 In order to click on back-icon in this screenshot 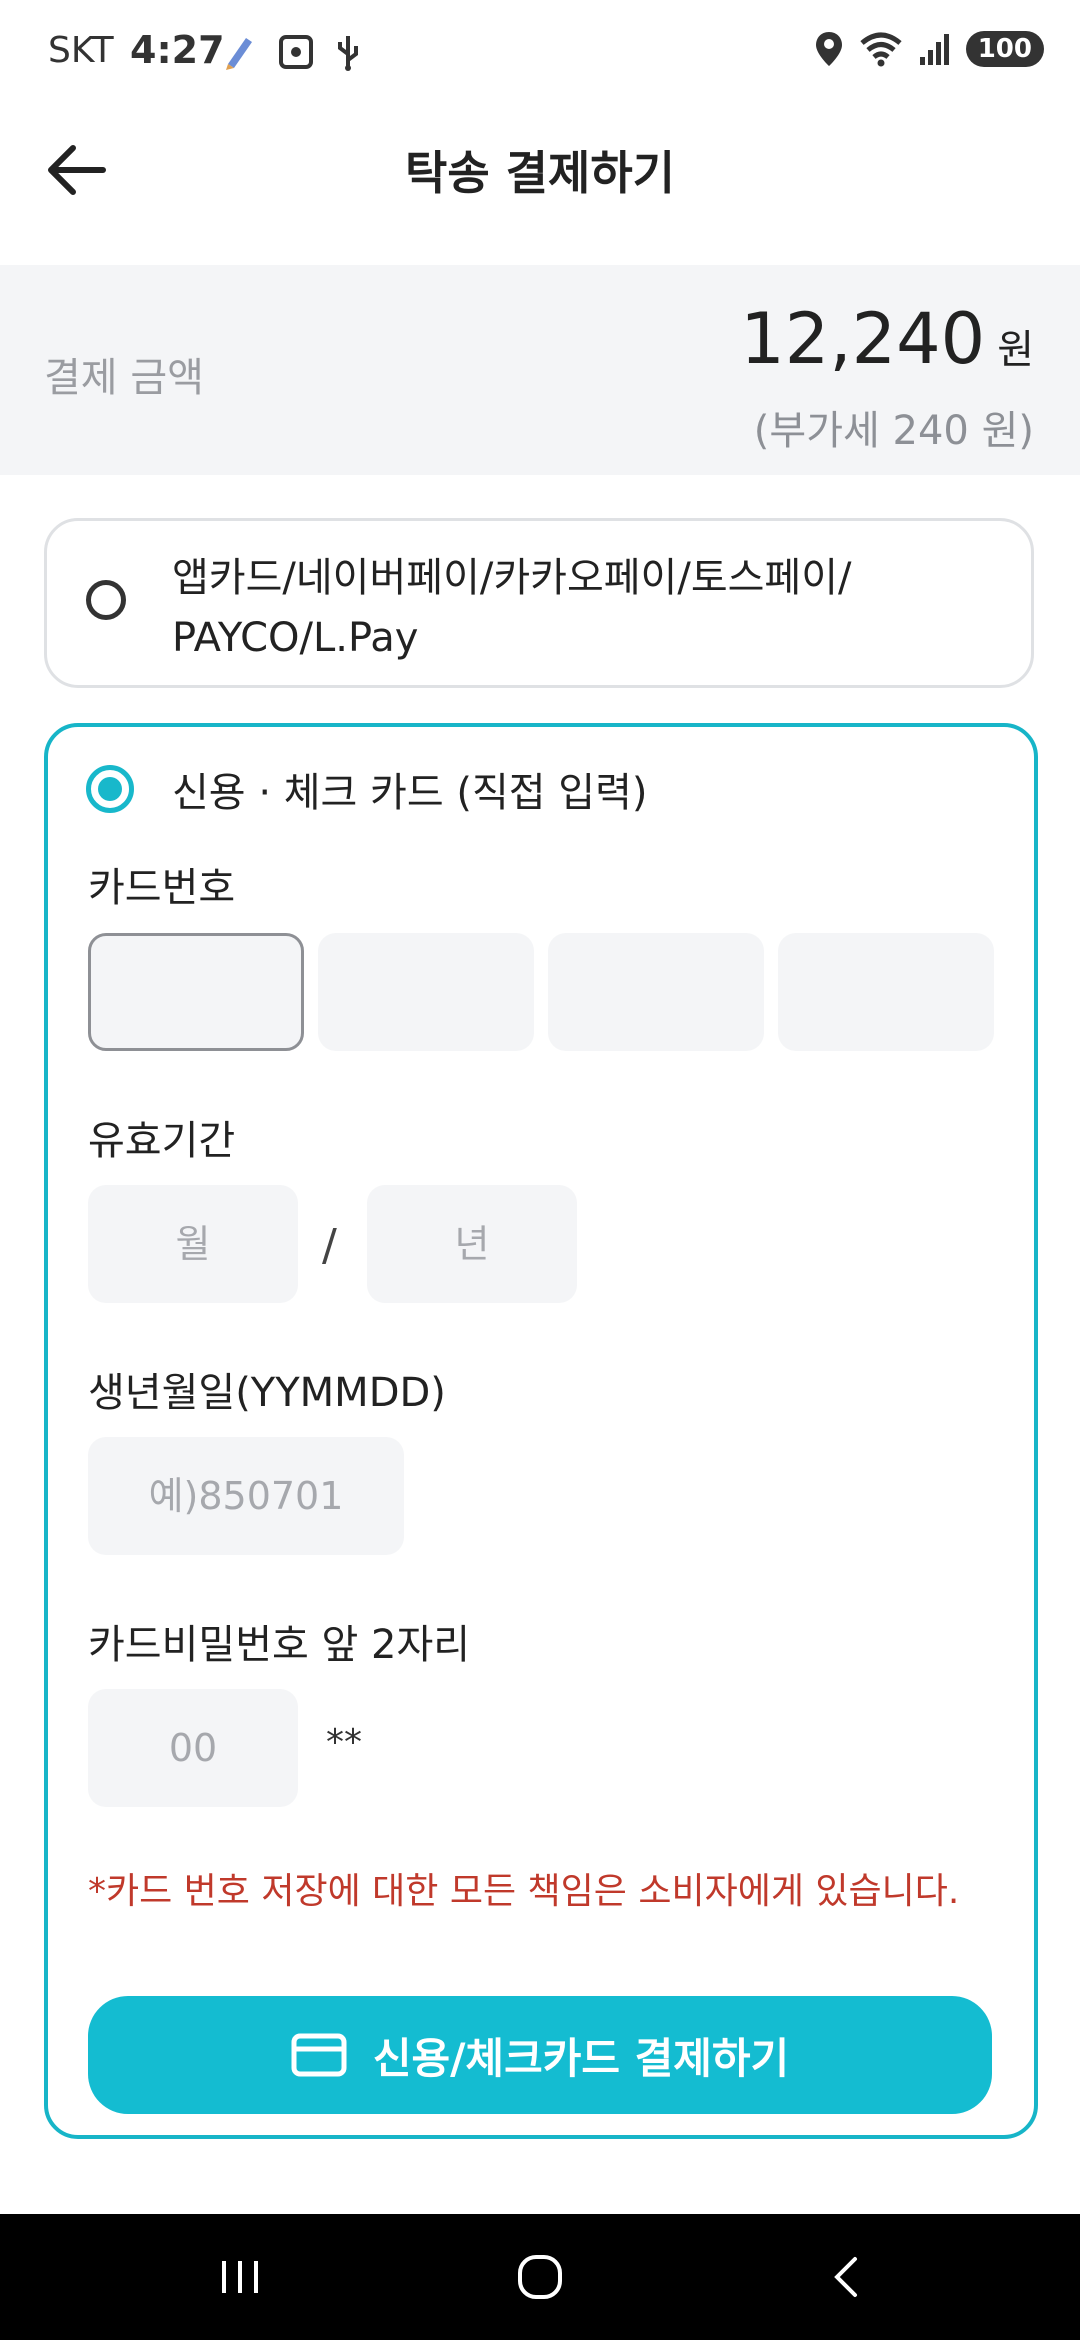, I will do `click(845, 2277)`.